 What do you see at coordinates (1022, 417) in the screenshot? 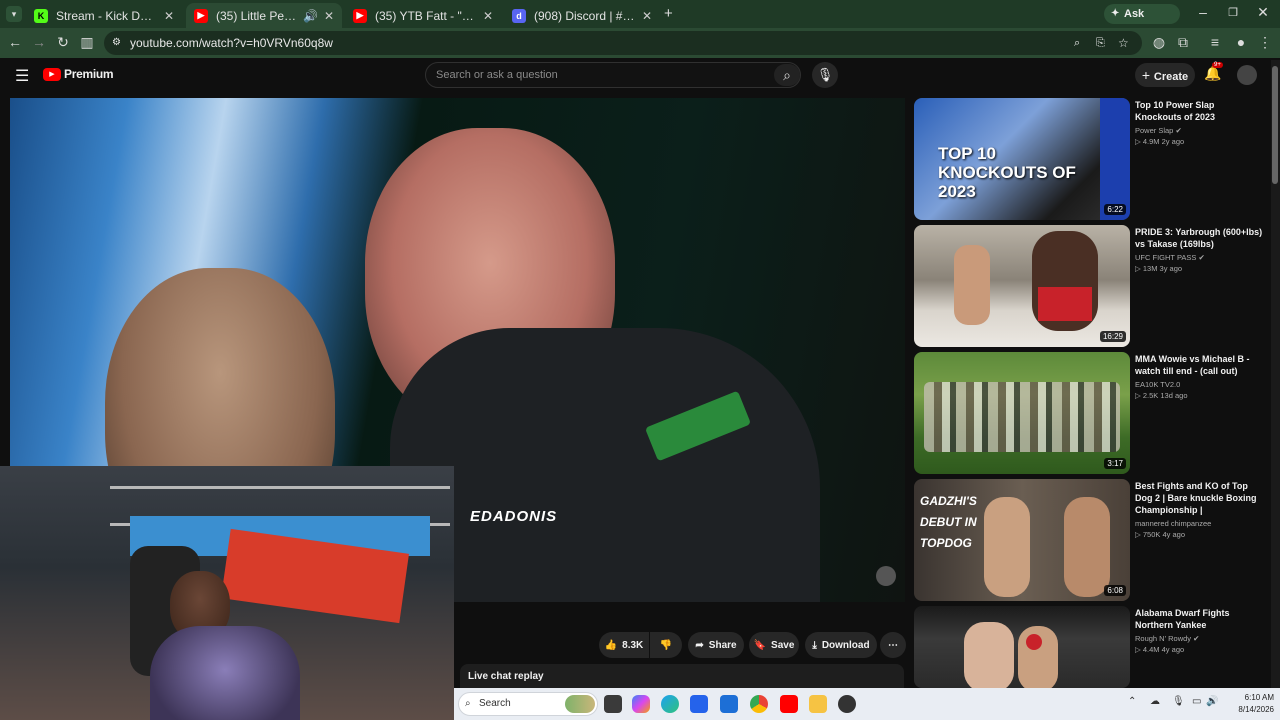
I see `thumbnail-crowd` at bounding box center [1022, 417].